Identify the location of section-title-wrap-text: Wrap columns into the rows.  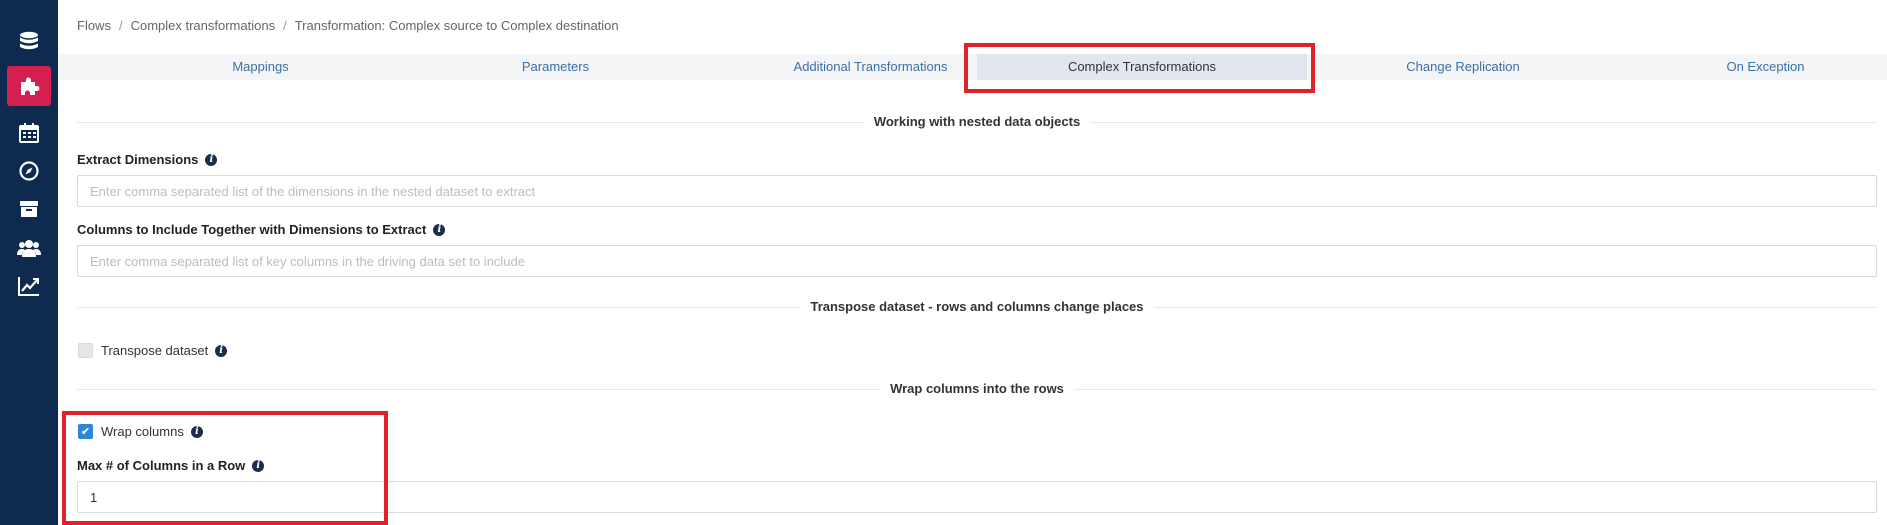
(977, 388).